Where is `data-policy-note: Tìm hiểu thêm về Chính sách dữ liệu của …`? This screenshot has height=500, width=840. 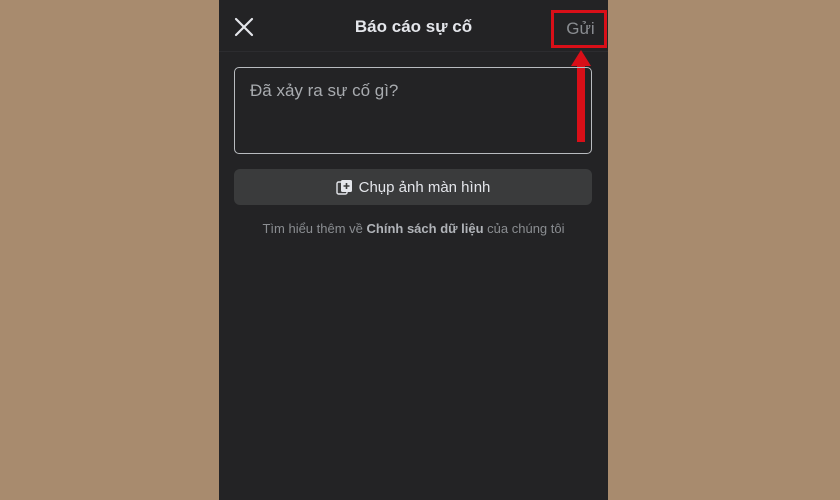 data-policy-note: Tìm hiểu thêm về Chính sách dữ liệu của … is located at coordinates (413, 228).